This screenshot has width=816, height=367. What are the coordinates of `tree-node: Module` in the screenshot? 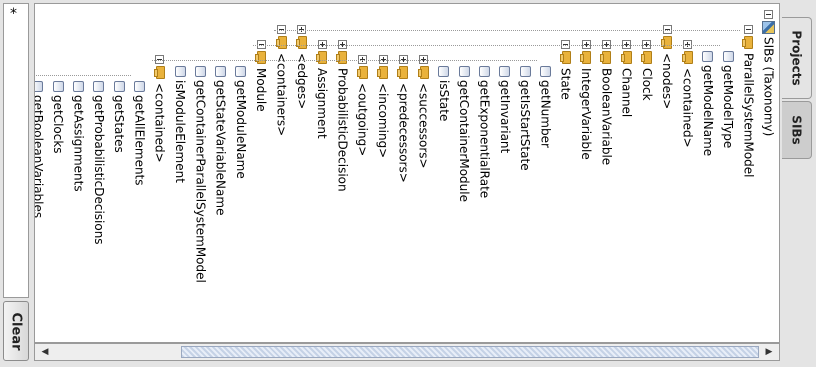 It's located at (261, 76).